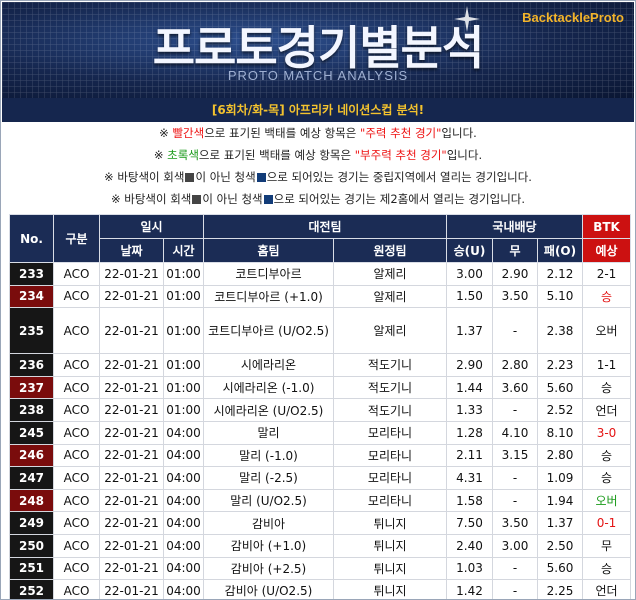  I want to click on note-text: 이 아닌 청색, so click(232, 199).